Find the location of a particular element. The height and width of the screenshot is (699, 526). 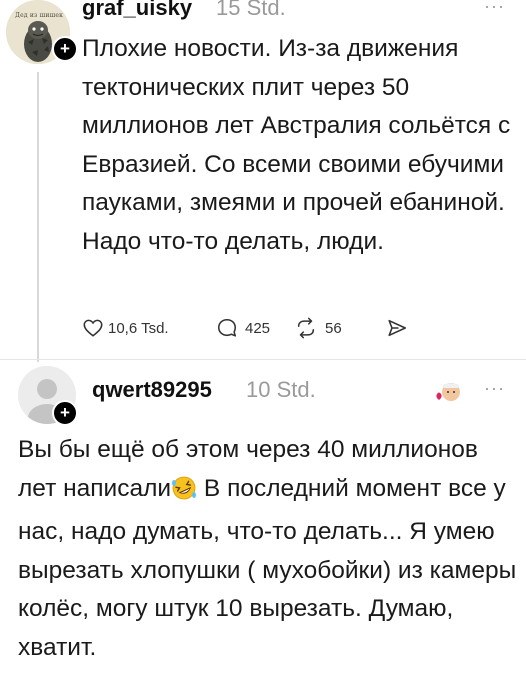

share-icon is located at coordinates (397, 328).